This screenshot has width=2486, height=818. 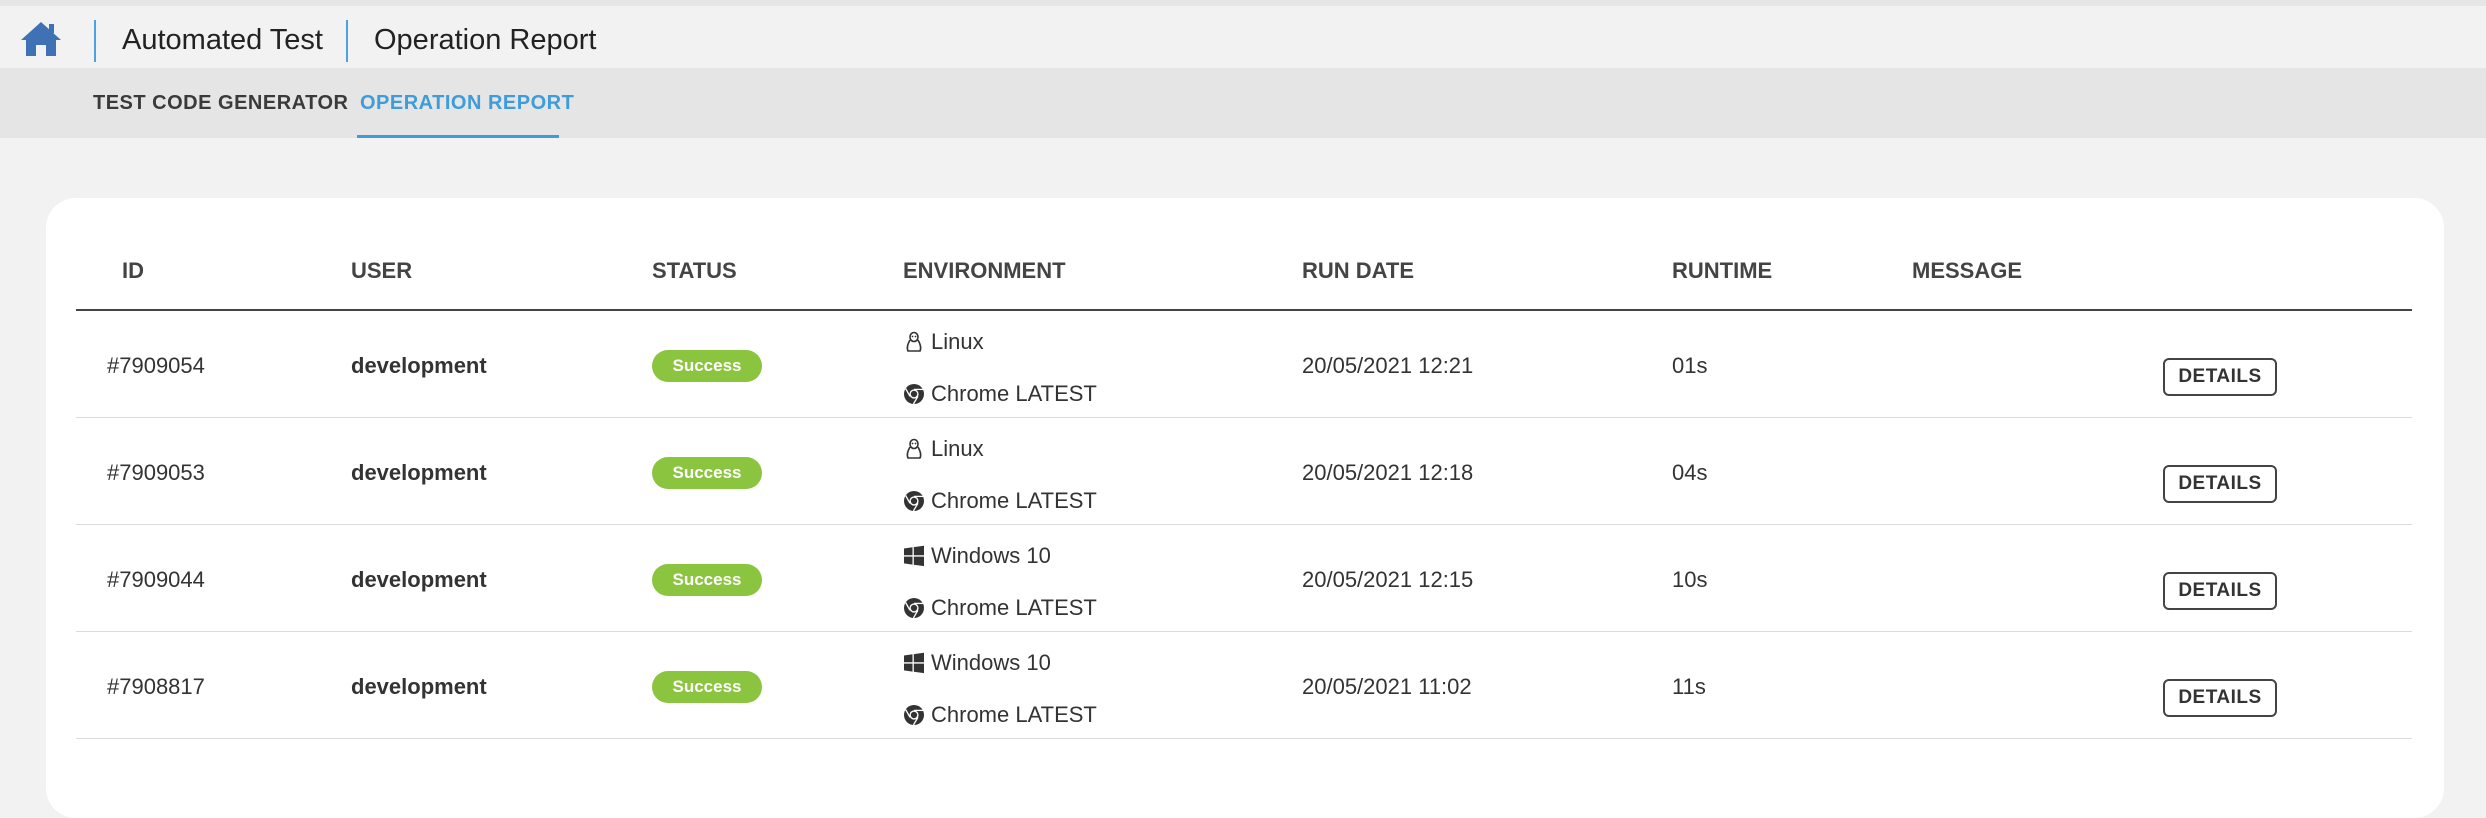 I want to click on run-id: #7909053, so click(x=156, y=472).